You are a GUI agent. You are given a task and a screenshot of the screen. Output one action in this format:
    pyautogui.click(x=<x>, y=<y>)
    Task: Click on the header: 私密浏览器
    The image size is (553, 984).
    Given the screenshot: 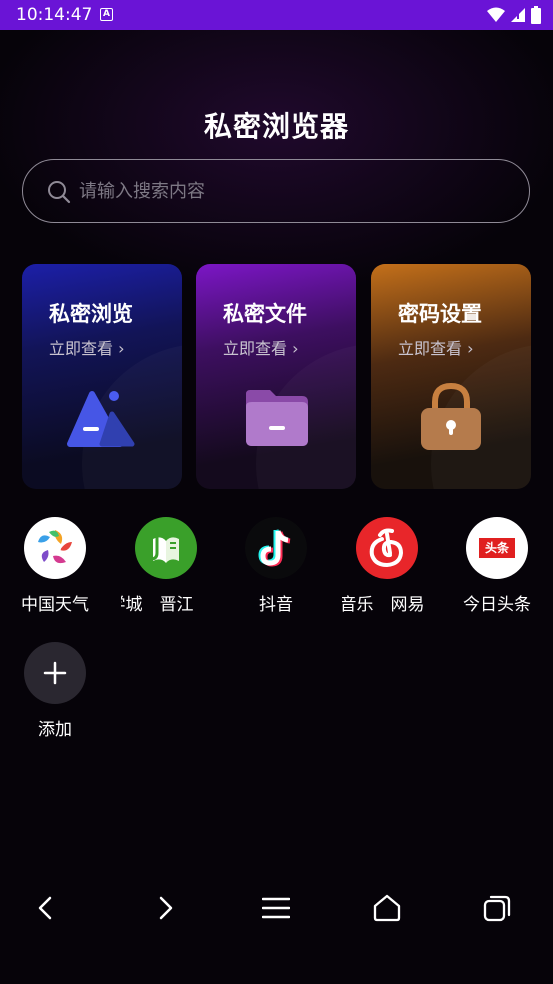 What is the action you would take?
    pyautogui.click(x=276, y=123)
    